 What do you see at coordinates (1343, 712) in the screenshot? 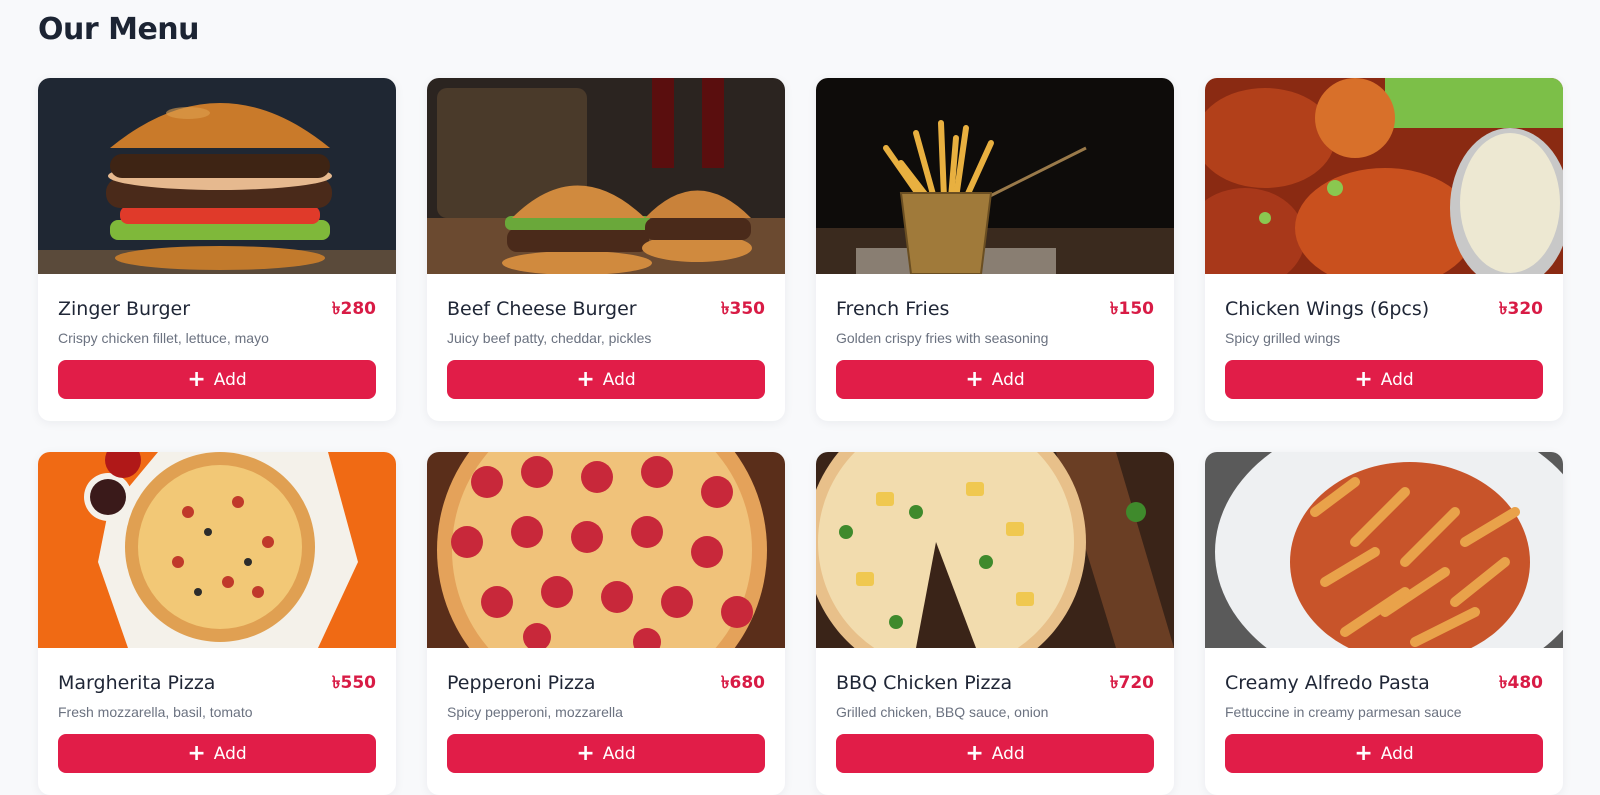
I see `item-description: Fettuccine in creamy parmesan sauce` at bounding box center [1343, 712].